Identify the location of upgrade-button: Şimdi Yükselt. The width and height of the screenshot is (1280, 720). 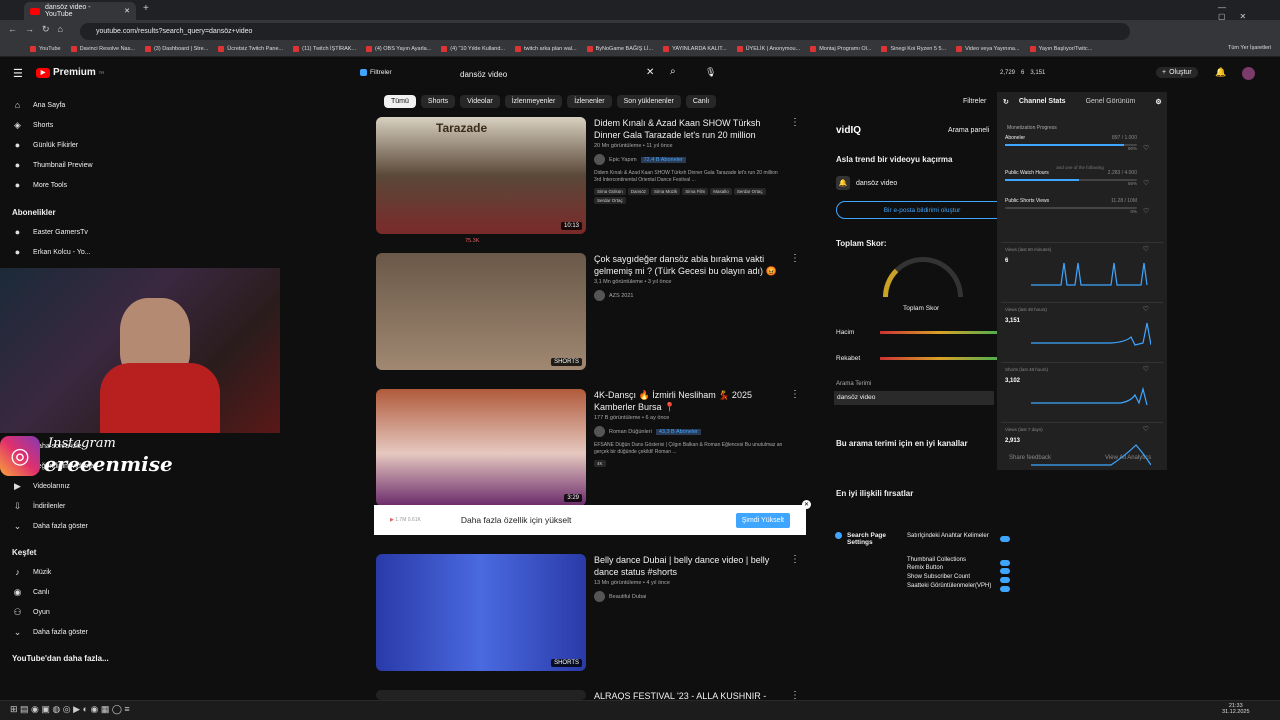
(762, 520).